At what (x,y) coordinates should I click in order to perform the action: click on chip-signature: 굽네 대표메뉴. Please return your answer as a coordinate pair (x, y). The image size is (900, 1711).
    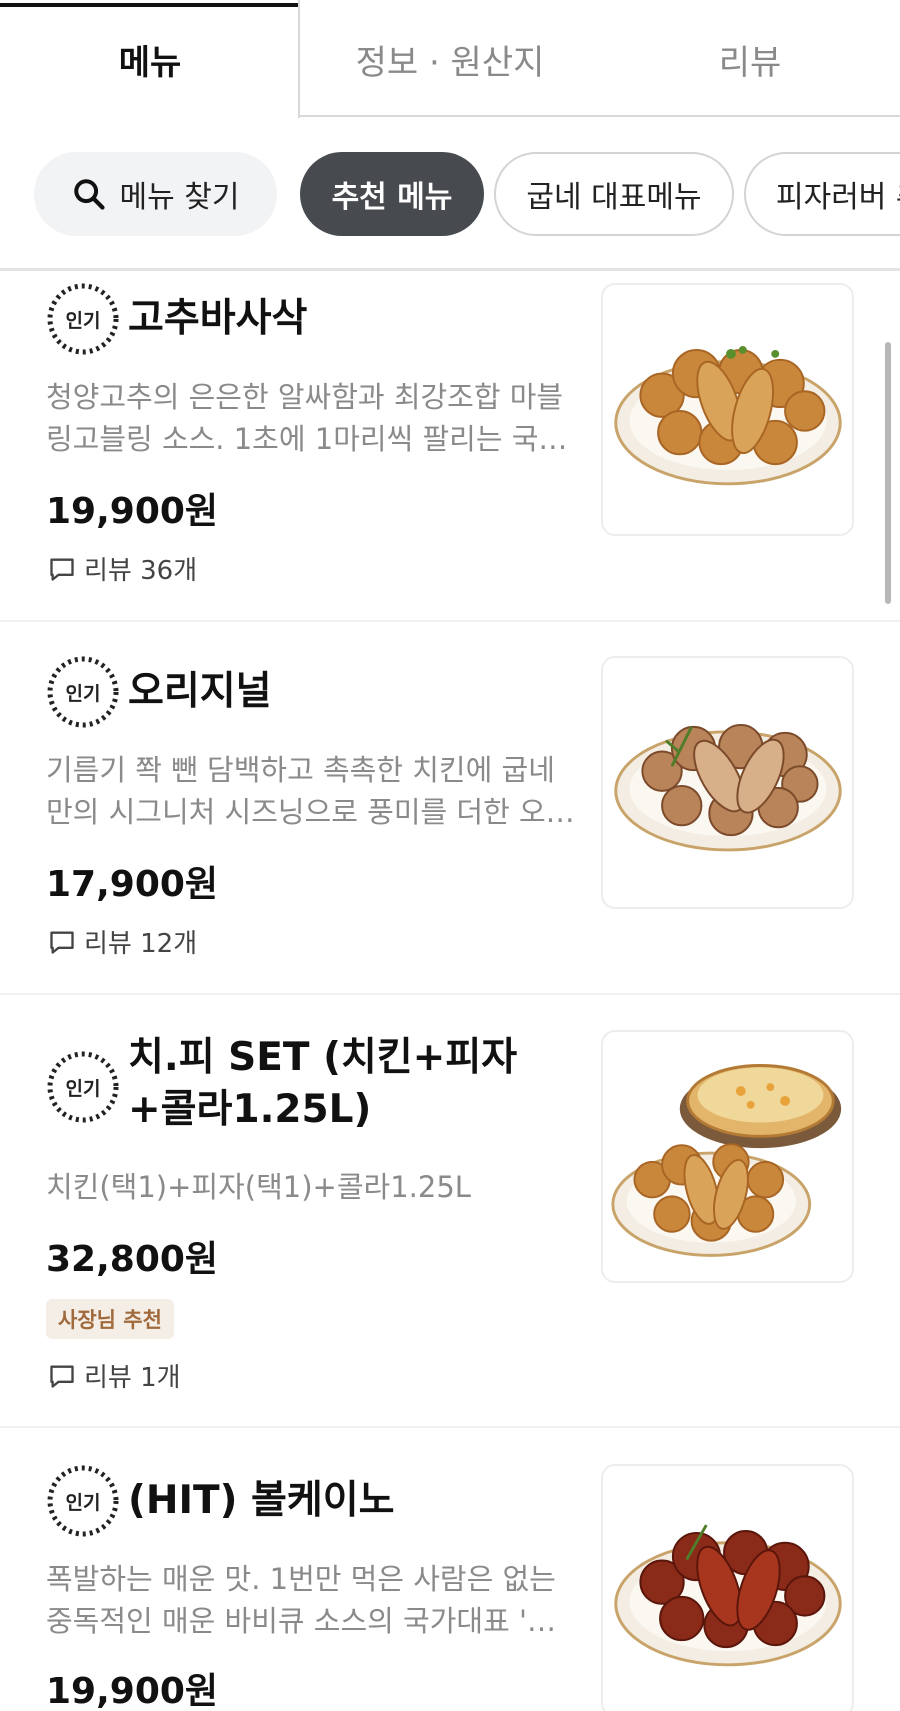
    Looking at the image, I should click on (614, 194).